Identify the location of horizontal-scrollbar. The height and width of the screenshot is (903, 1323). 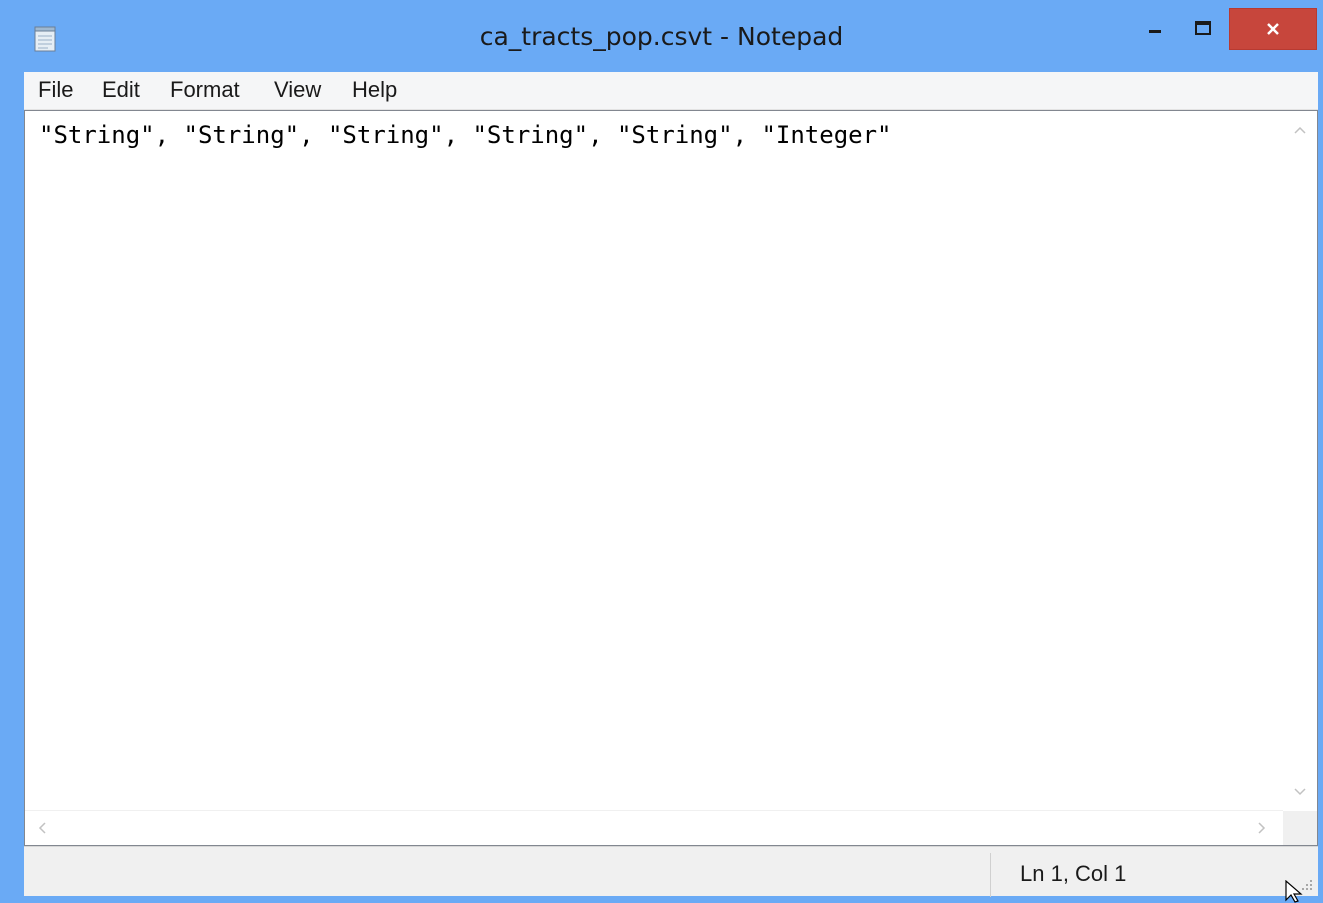
(654, 827).